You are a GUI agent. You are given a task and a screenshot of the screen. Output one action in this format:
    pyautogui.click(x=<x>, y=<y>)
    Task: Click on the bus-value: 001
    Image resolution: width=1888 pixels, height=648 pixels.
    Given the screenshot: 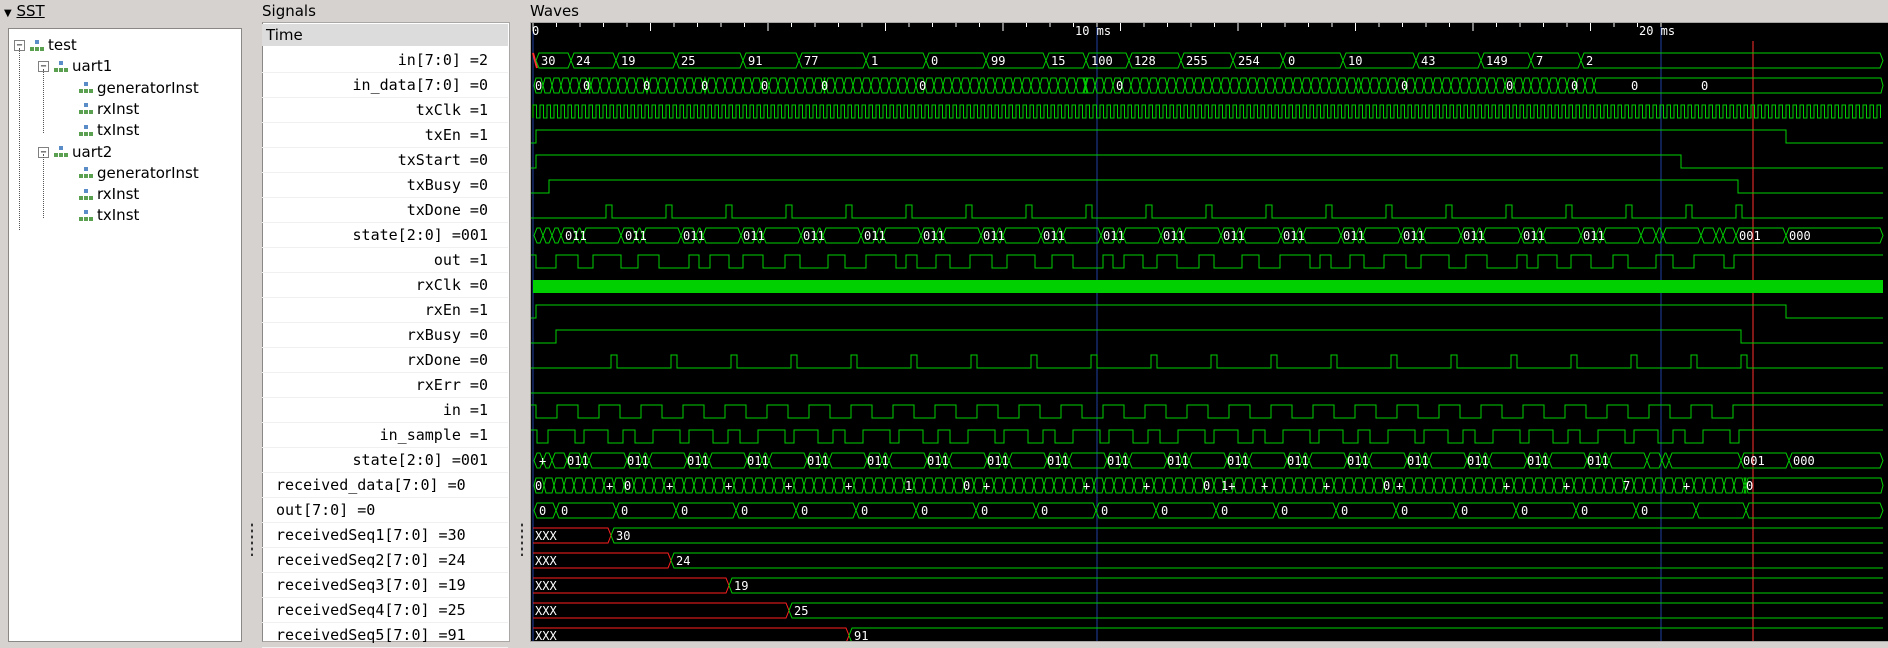 What is the action you would take?
    pyautogui.click(x=1754, y=461)
    